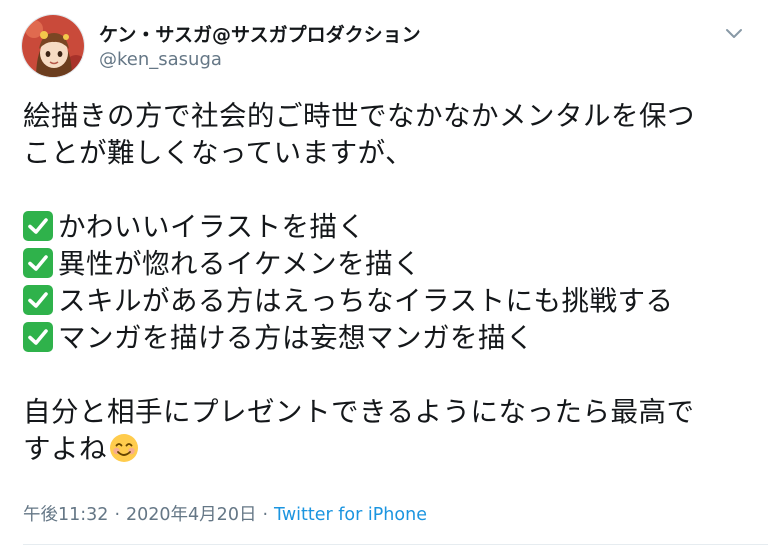 The height and width of the screenshot is (549, 768). What do you see at coordinates (734, 34) in the screenshot?
I see `chevron-down-icon` at bounding box center [734, 34].